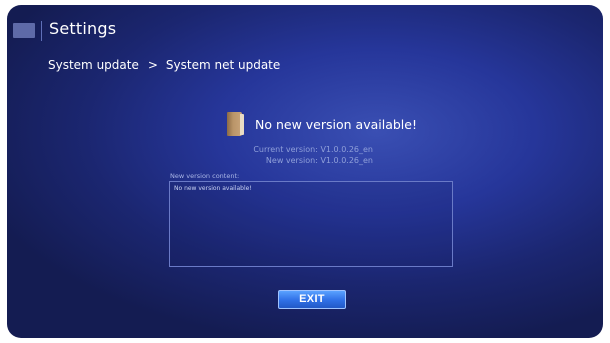  Describe the element at coordinates (83, 28) in the screenshot. I see `page-title: Settings` at that location.